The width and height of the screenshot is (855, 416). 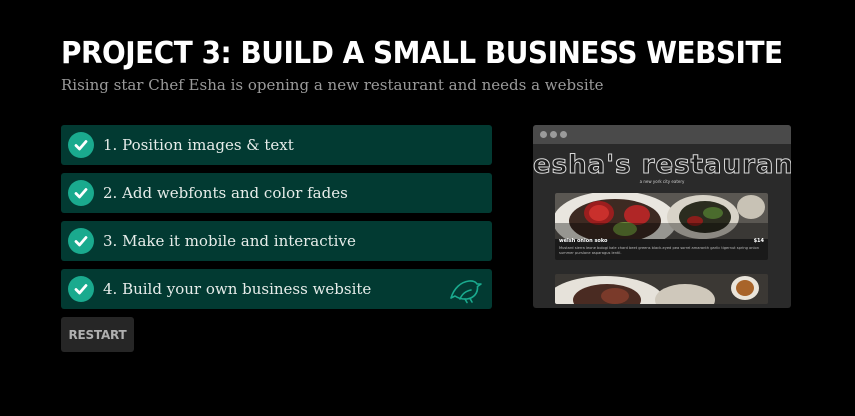 I want to click on task-label: 4. Build your own business website, so click(x=237, y=289).